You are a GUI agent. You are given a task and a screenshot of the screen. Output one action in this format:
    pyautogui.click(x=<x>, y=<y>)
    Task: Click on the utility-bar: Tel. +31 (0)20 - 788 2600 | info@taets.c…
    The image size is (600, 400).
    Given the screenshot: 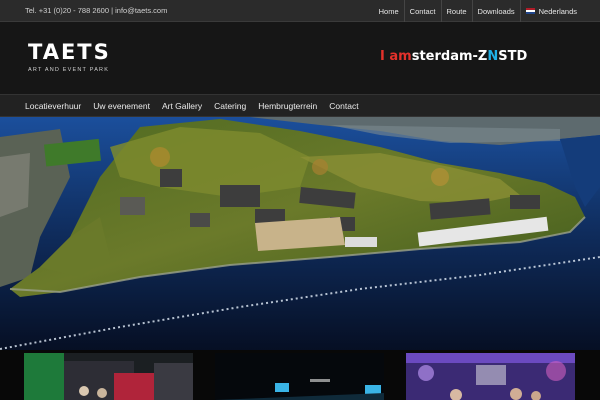 What is the action you would take?
    pyautogui.click(x=300, y=11)
    